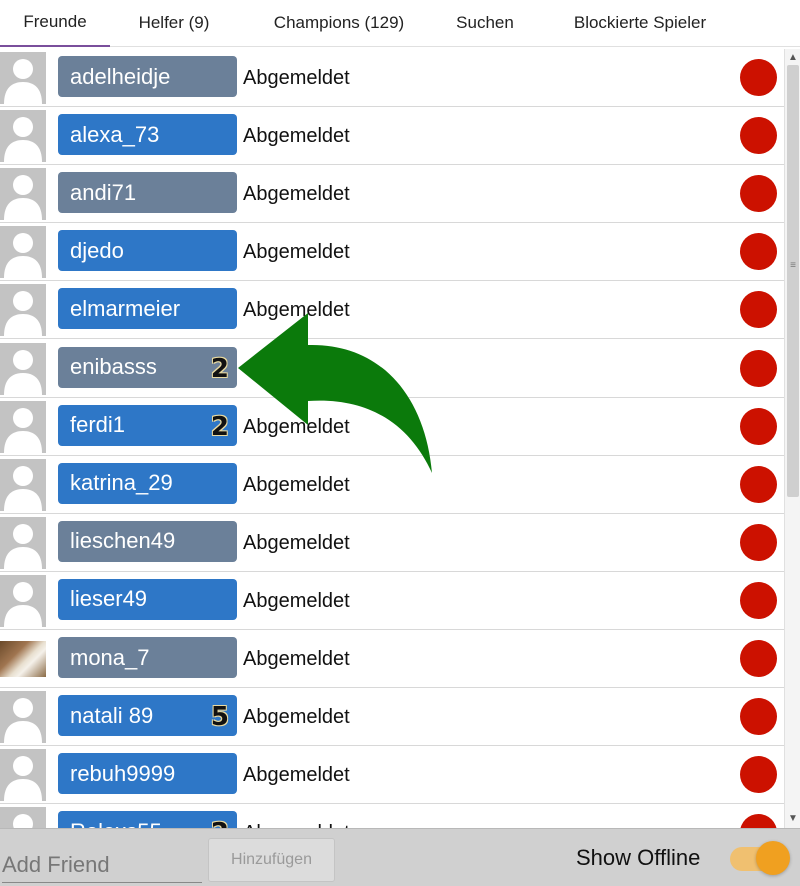 The image size is (800, 886). What do you see at coordinates (392, 78) in the screenshot?
I see `friend-row: adelheidje Abgemeldet` at bounding box center [392, 78].